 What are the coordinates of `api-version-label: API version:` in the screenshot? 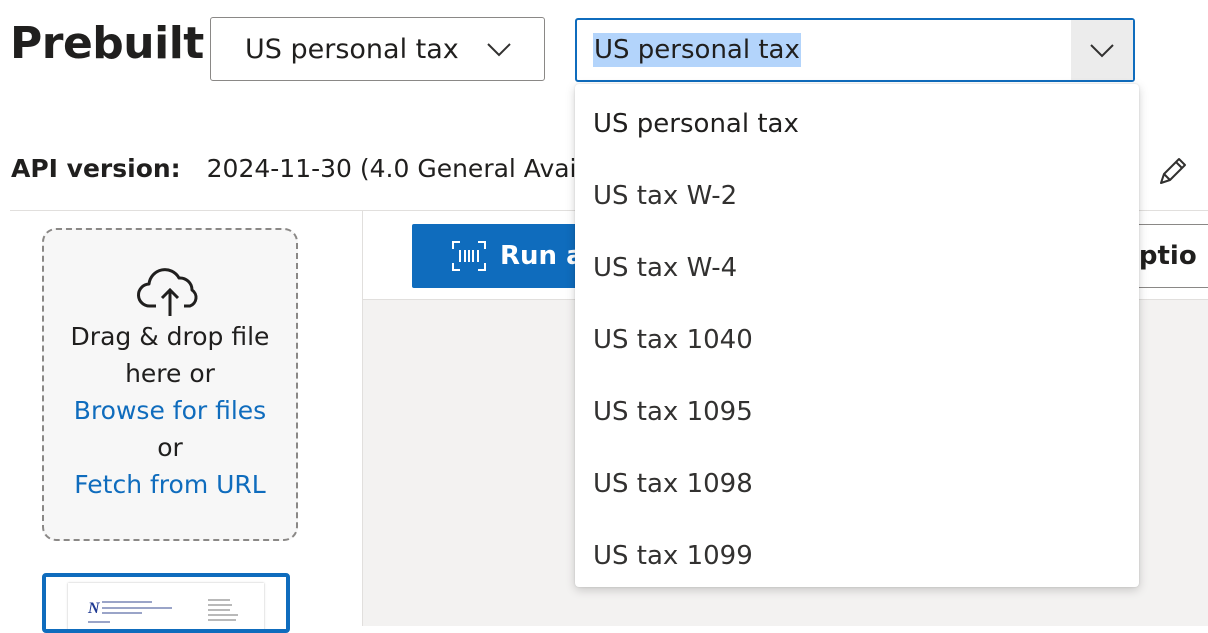 It's located at (96, 168).